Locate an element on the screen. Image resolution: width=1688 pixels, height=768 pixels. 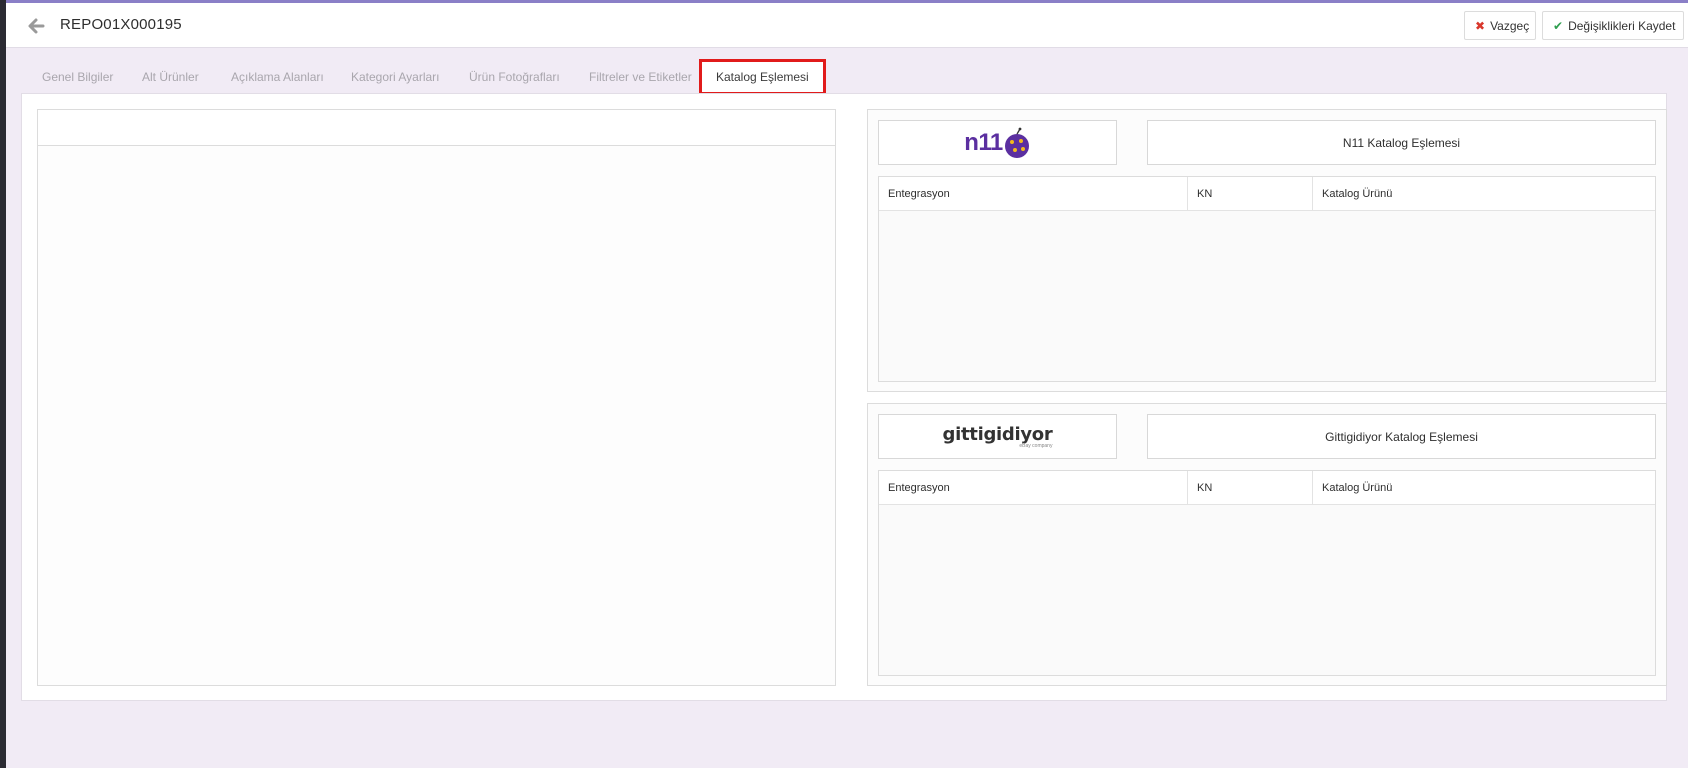
page-title: REPO01X000195 is located at coordinates (121, 24).